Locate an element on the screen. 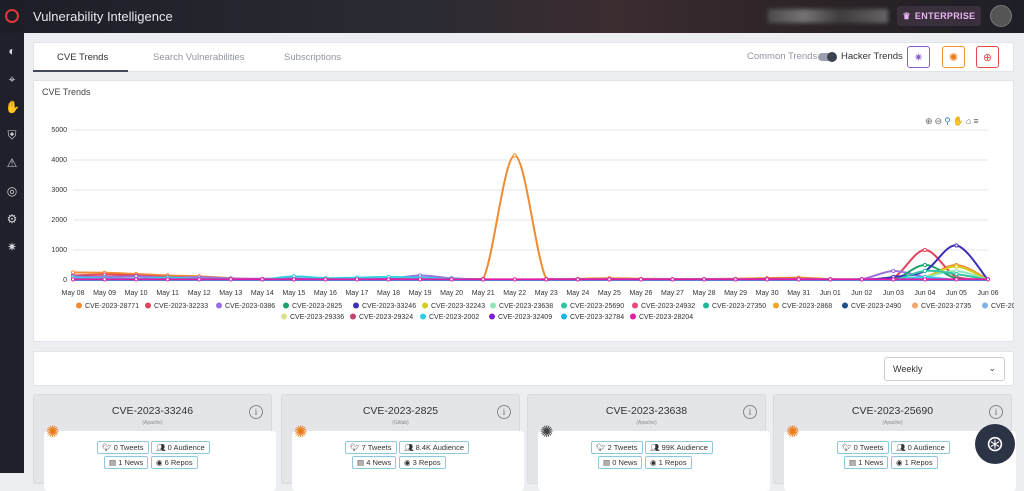 The width and height of the screenshot is (1024, 491). x-tick-label: May 13 is located at coordinates (230, 293).